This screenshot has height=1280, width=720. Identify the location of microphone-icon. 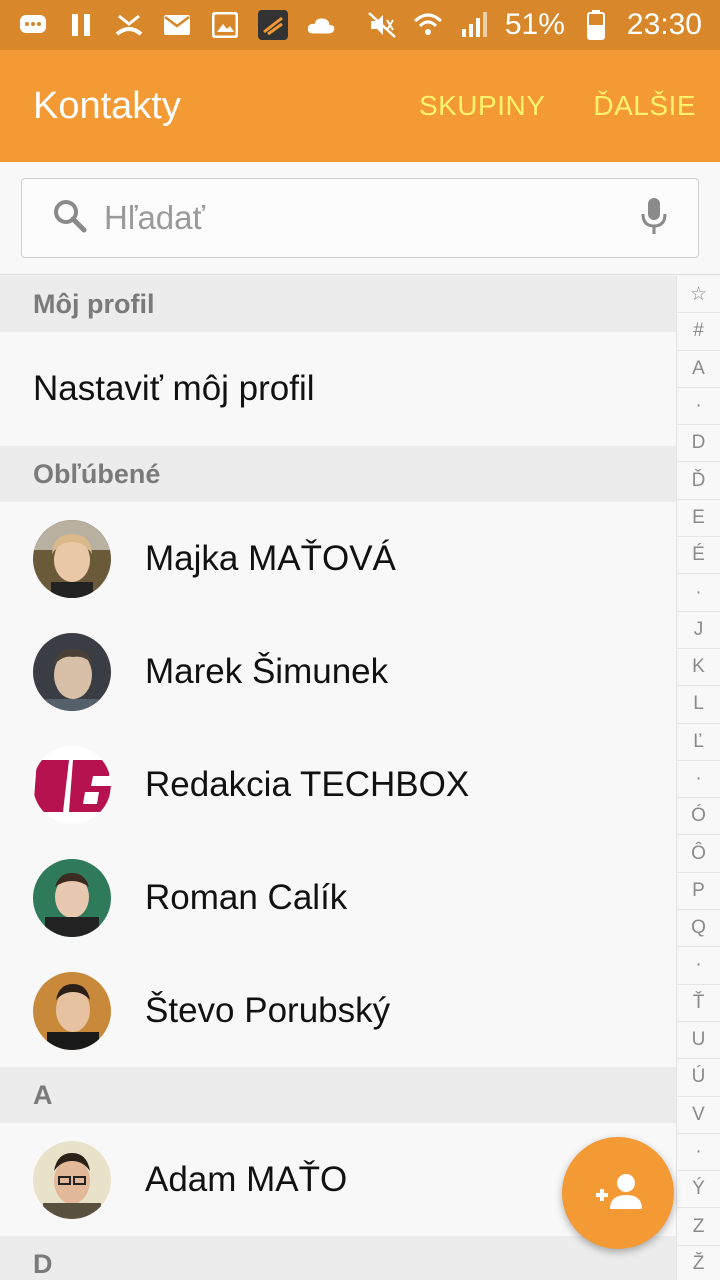
(654, 218).